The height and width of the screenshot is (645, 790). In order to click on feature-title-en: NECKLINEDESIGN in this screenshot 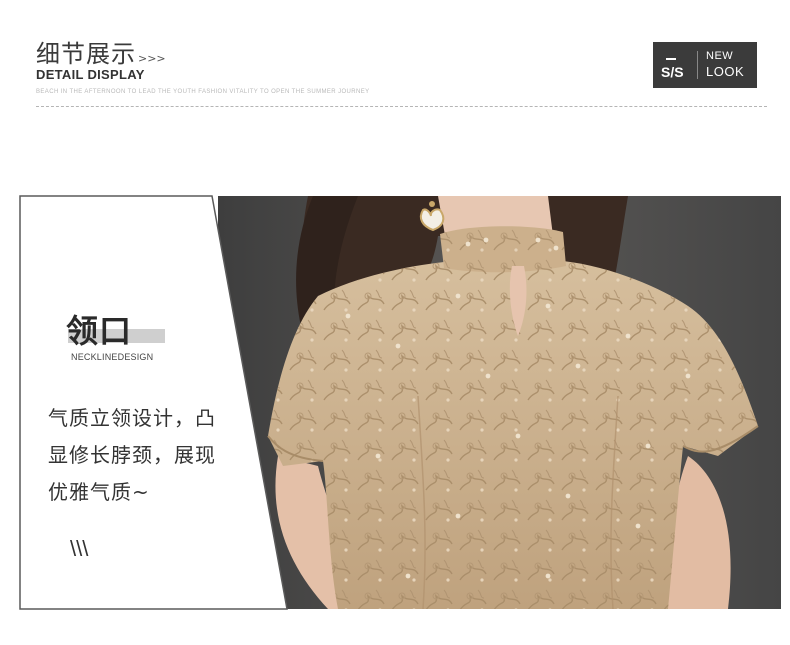, I will do `click(112, 357)`.